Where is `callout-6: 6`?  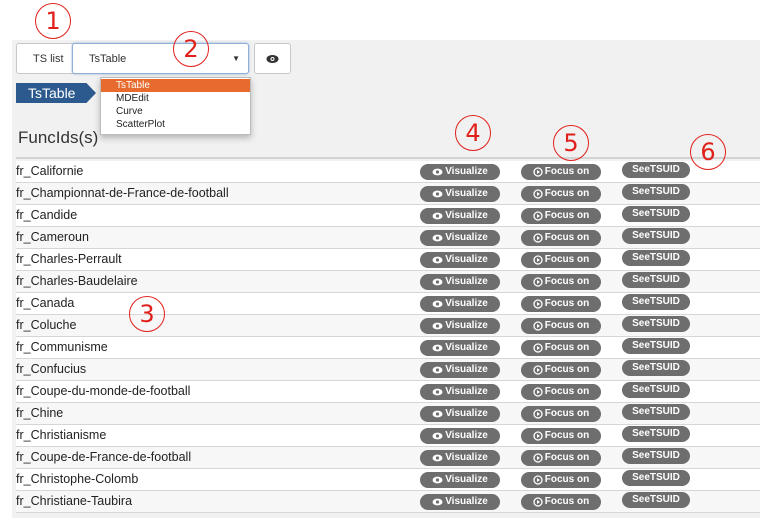 callout-6: 6 is located at coordinates (708, 152).